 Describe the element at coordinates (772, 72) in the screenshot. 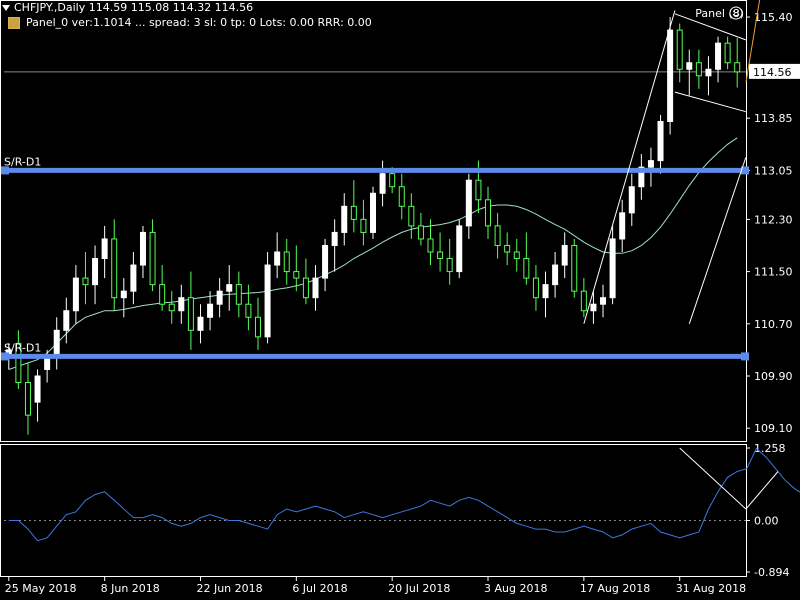

I see `current-price-label: 114.56` at that location.